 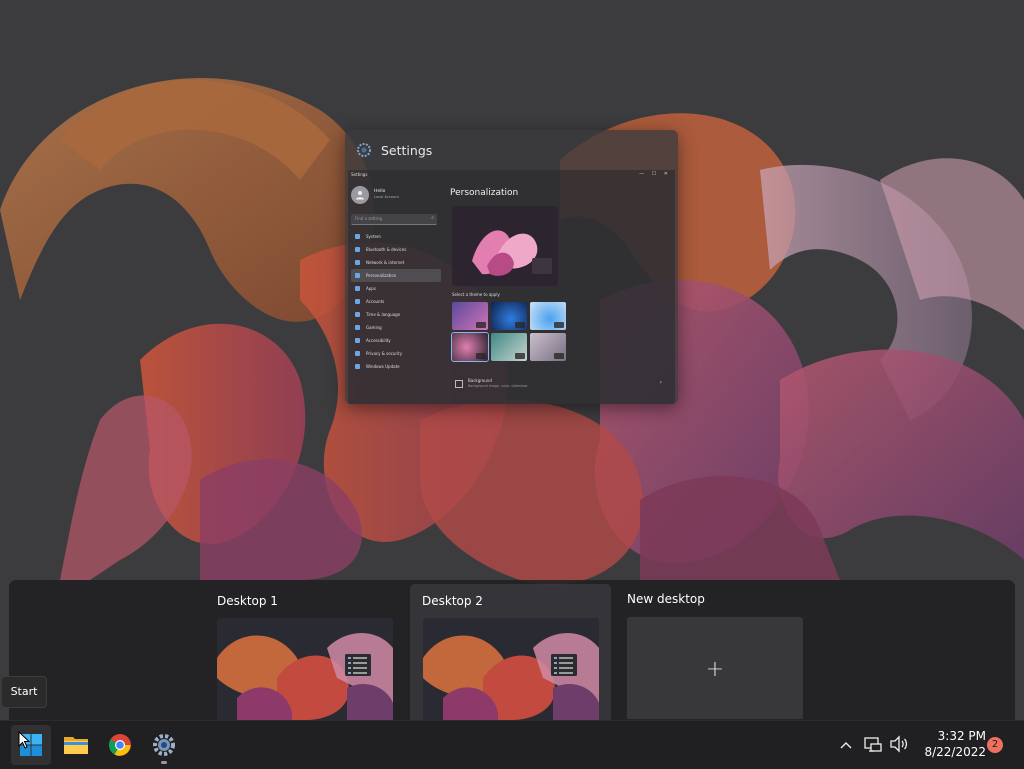 What do you see at coordinates (484, 193) in the screenshot?
I see `mini-page-title: Personalization` at bounding box center [484, 193].